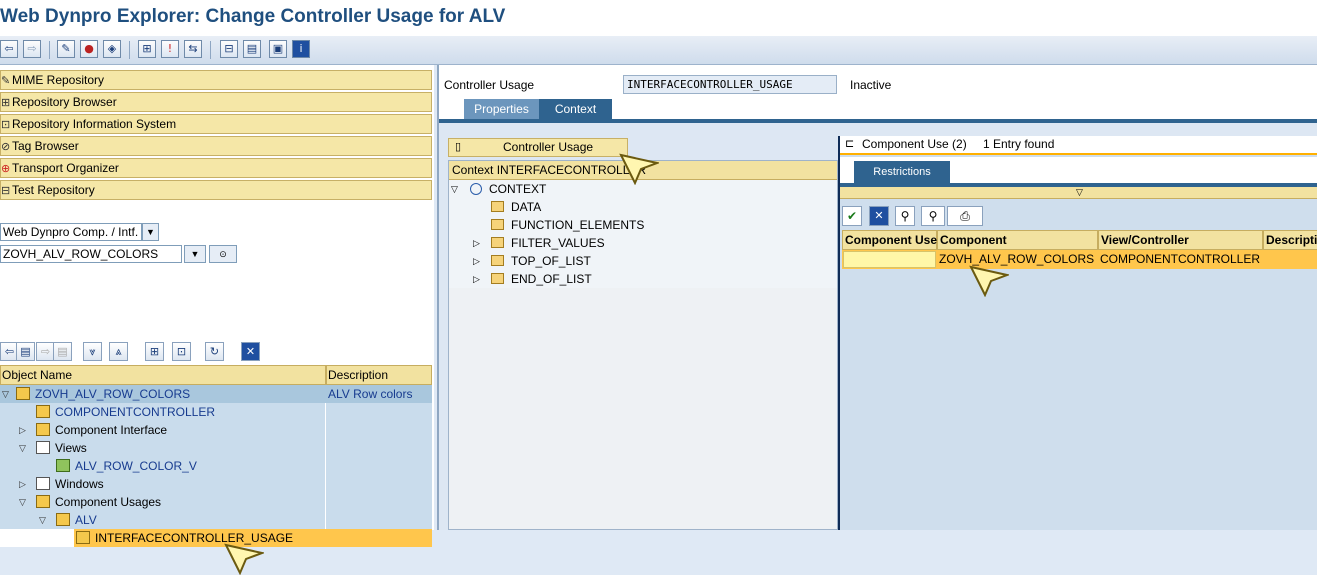 This screenshot has width=1317, height=575. Describe the element at coordinates (181, 351) in the screenshot. I see `filter-icon: ⊡` at that location.